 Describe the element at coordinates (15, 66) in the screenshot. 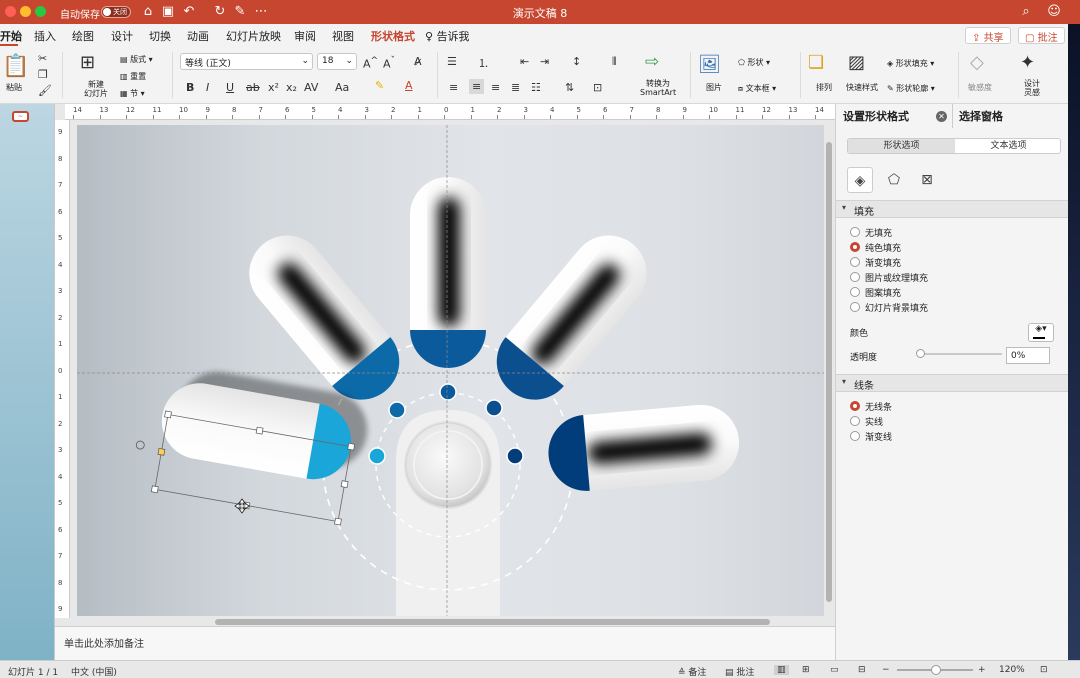

I see `paste-icon: 📋` at that location.